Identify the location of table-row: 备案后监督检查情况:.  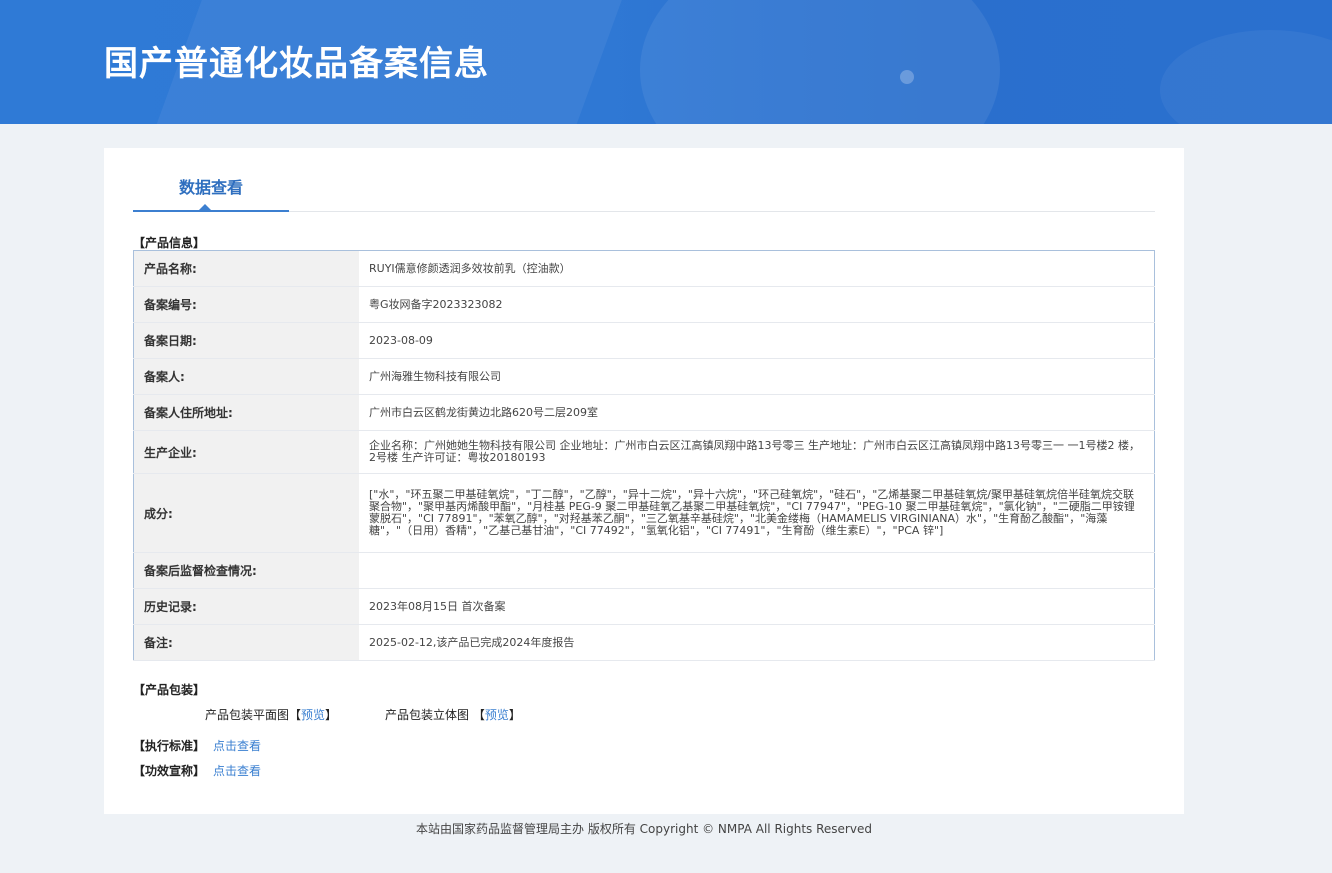
(644, 570).